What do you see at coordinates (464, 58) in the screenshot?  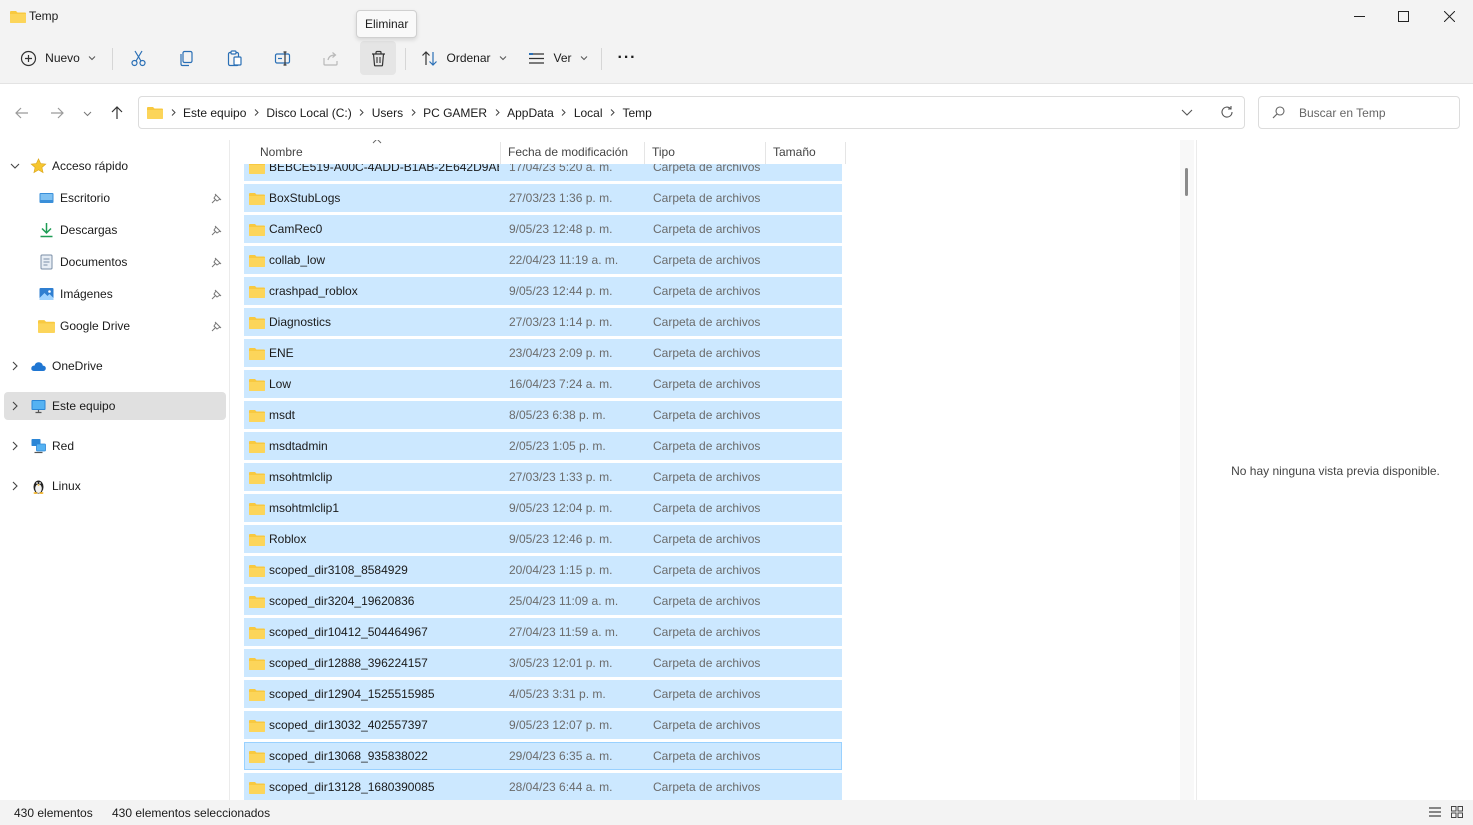 I see `sort-button: Ordenar` at bounding box center [464, 58].